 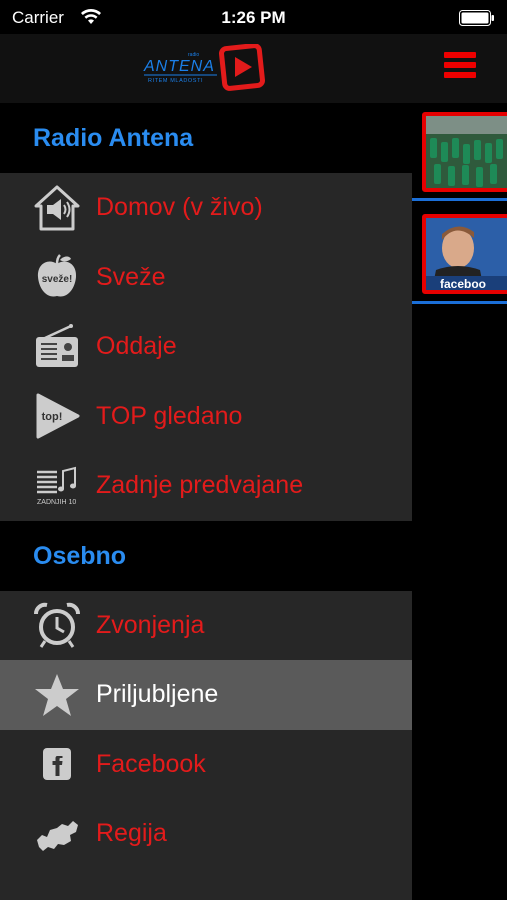 What do you see at coordinates (157, 694) in the screenshot?
I see `menu-item-label: Priljubljene` at bounding box center [157, 694].